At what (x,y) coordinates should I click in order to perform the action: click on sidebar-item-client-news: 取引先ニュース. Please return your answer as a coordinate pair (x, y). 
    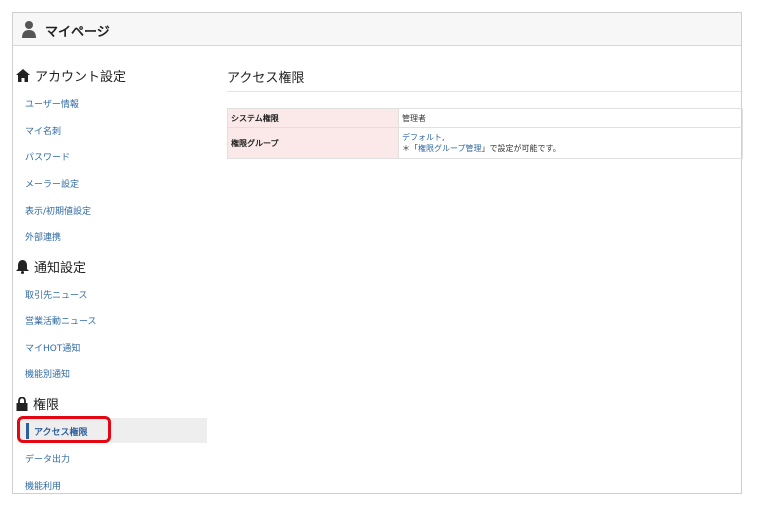
    Looking at the image, I should click on (56, 294).